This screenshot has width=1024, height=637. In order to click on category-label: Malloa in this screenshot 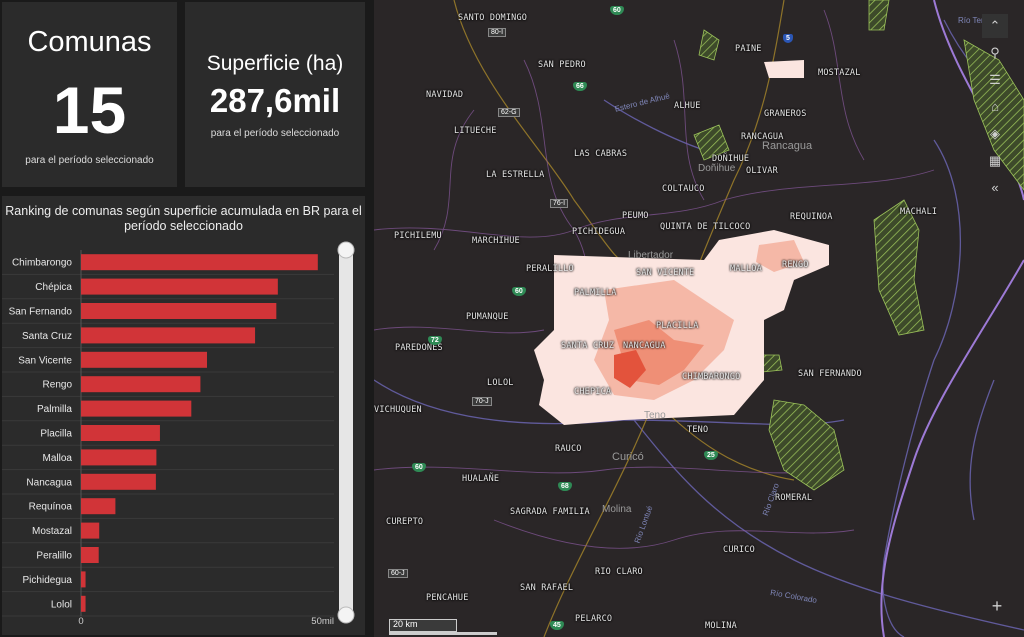, I will do `click(58, 458)`.